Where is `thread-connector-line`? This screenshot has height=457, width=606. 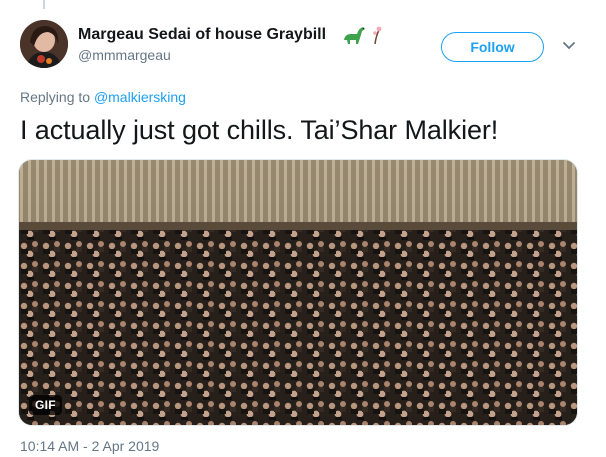 thread-connector-line is located at coordinates (44, 4).